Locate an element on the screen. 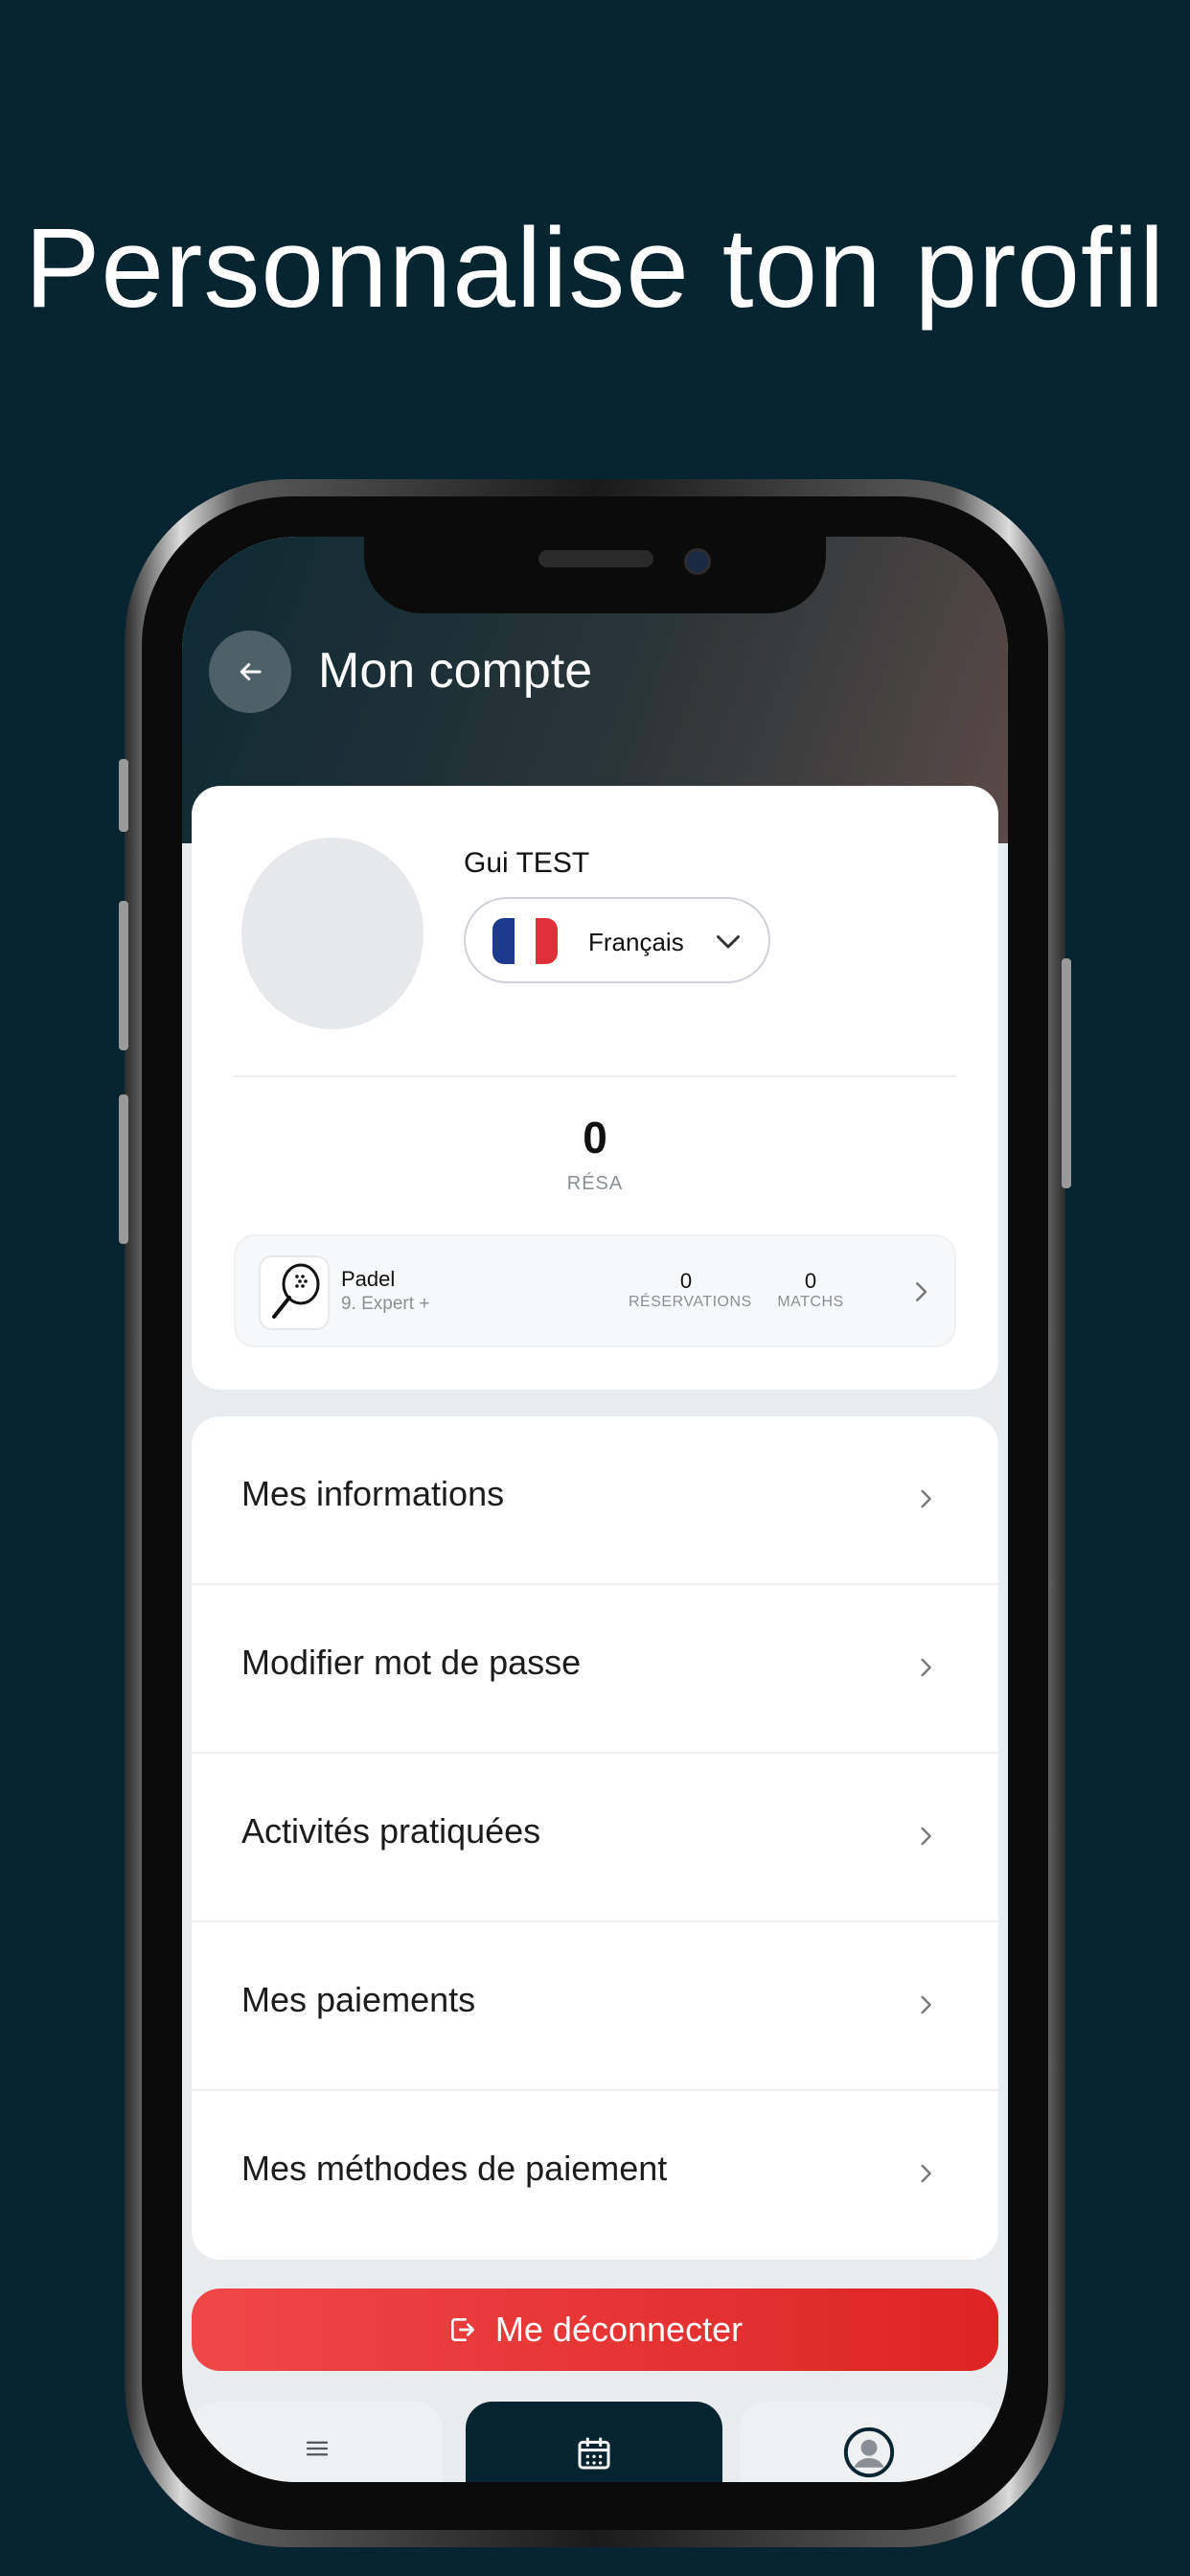 Image resolution: width=1190 pixels, height=2576 pixels. phone-volume-down is located at coordinates (124, 1169).